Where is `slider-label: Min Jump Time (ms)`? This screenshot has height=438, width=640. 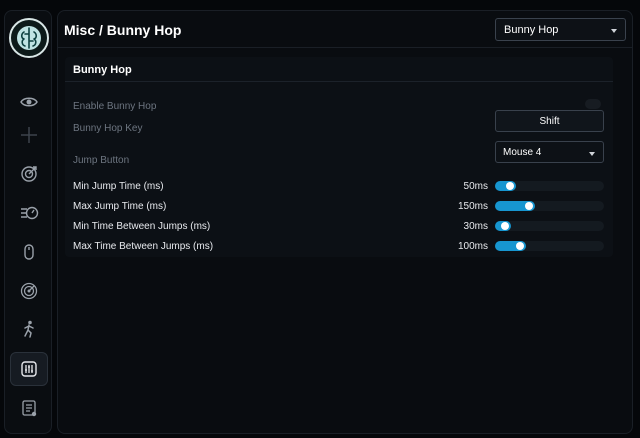 slider-label: Min Jump Time (ms) is located at coordinates (118, 186).